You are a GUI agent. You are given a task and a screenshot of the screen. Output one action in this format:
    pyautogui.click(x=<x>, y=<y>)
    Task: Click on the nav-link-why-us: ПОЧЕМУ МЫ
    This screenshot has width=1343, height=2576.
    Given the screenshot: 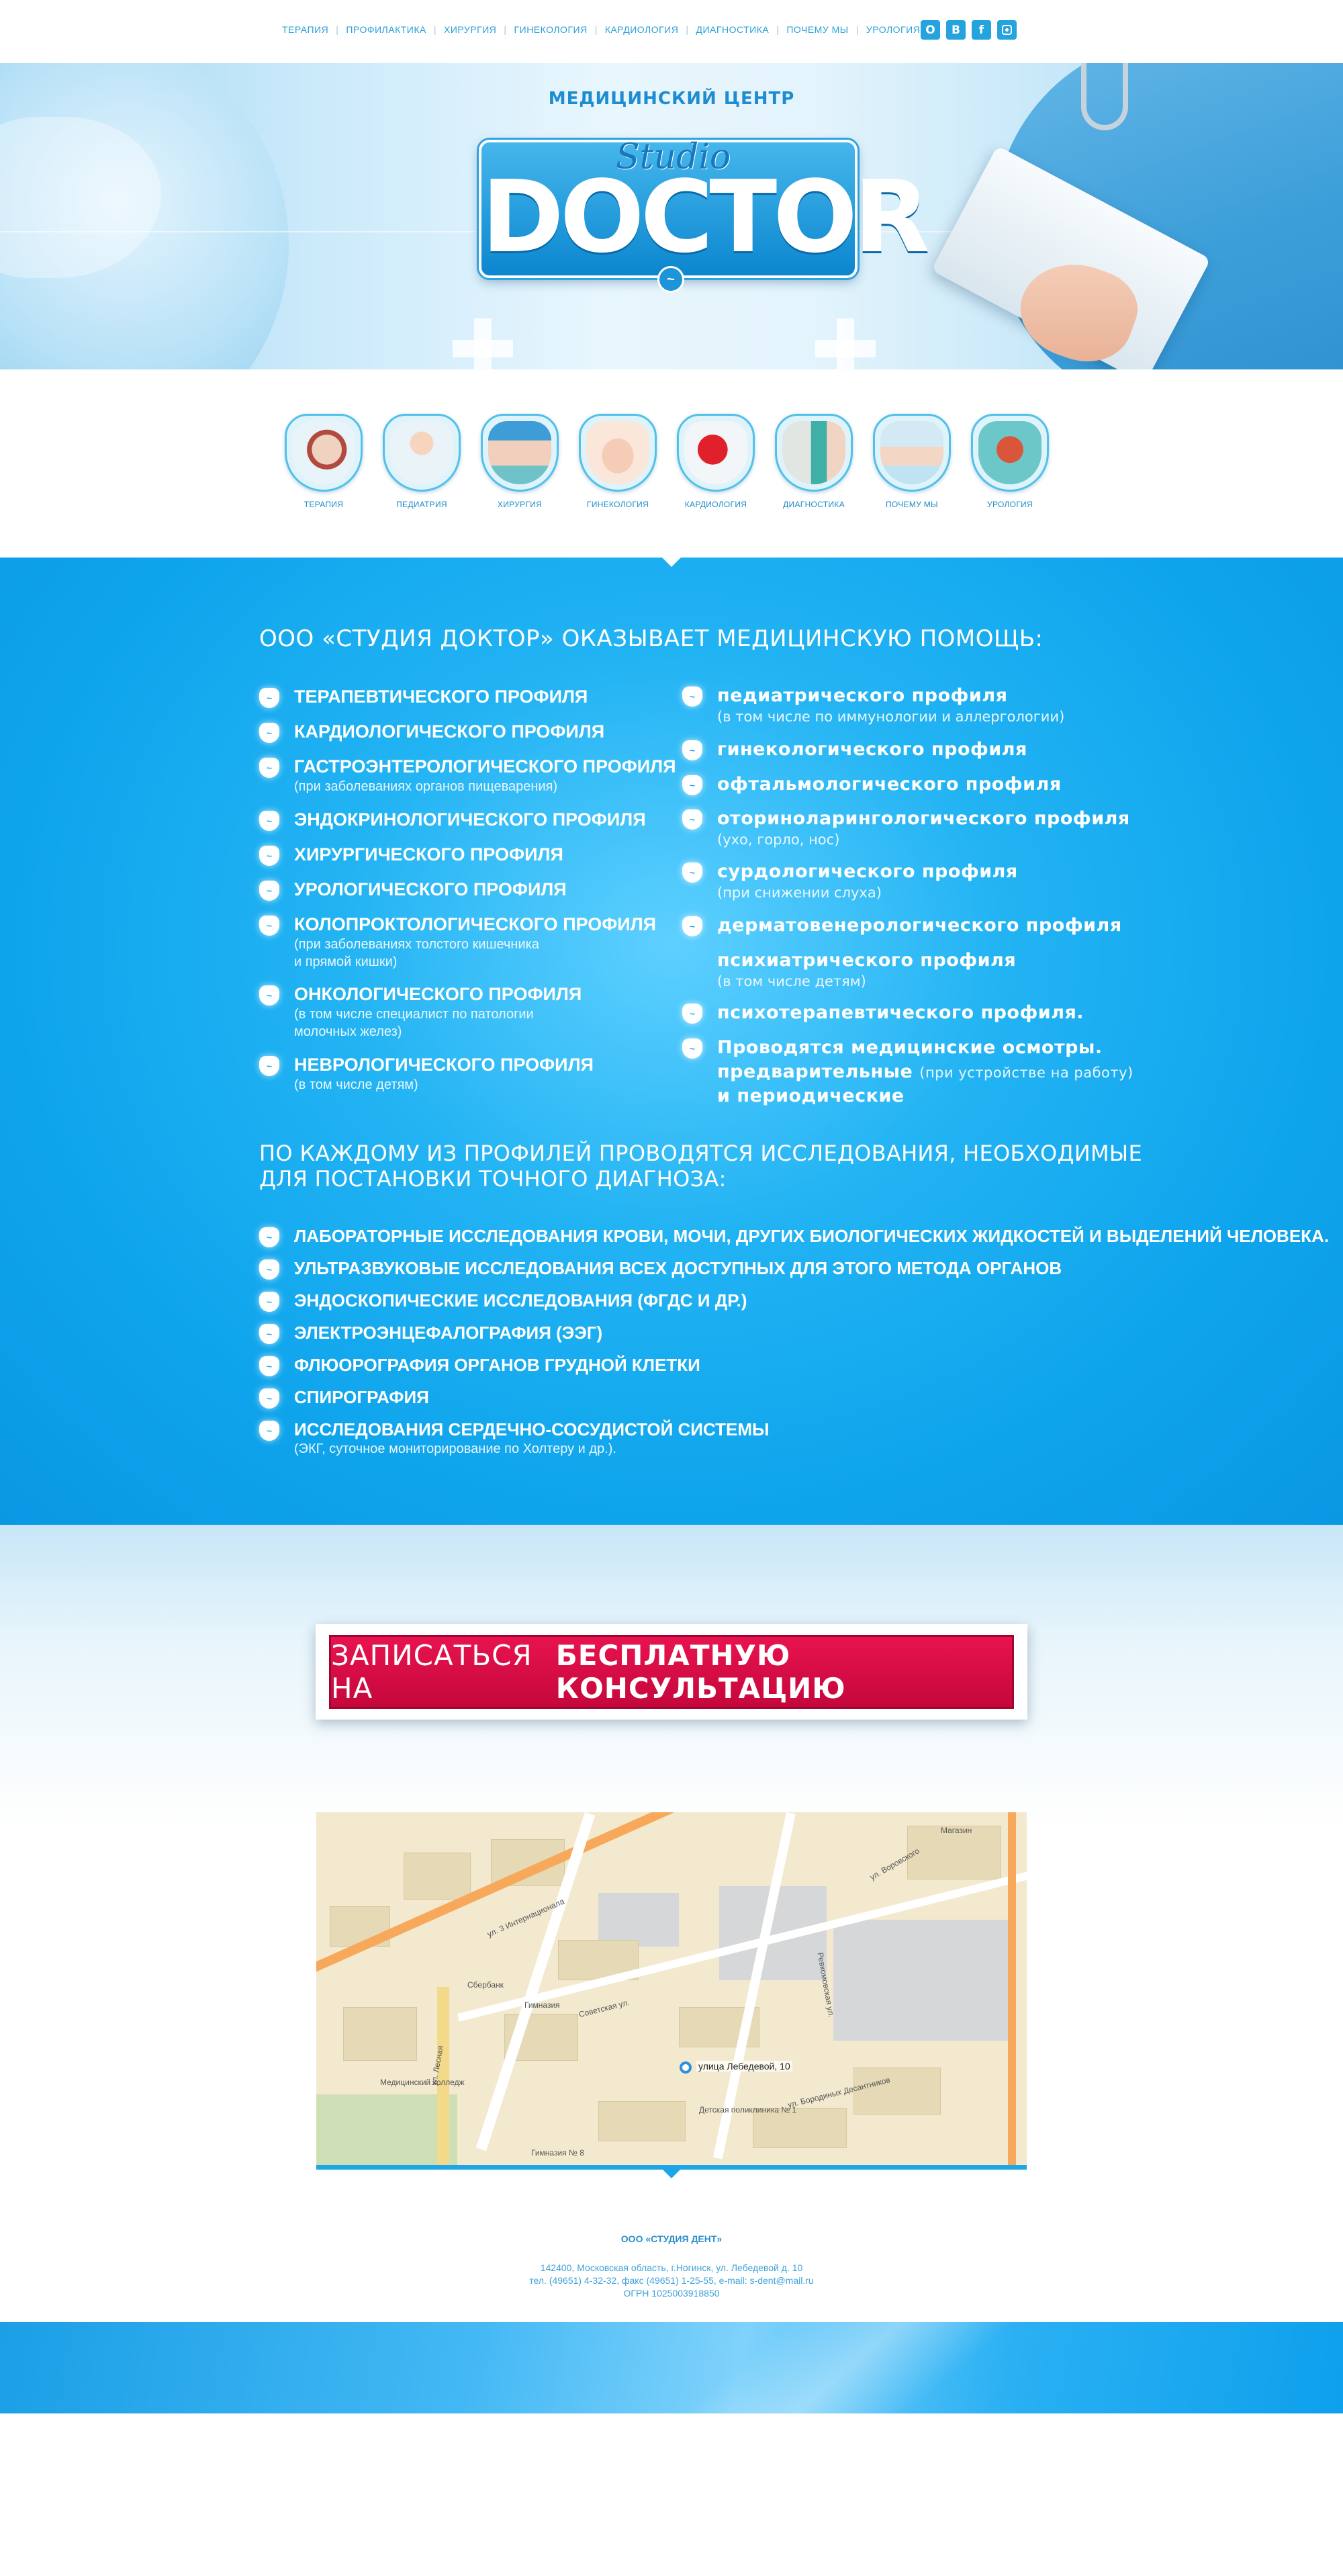 What is the action you would take?
    pyautogui.click(x=817, y=30)
    